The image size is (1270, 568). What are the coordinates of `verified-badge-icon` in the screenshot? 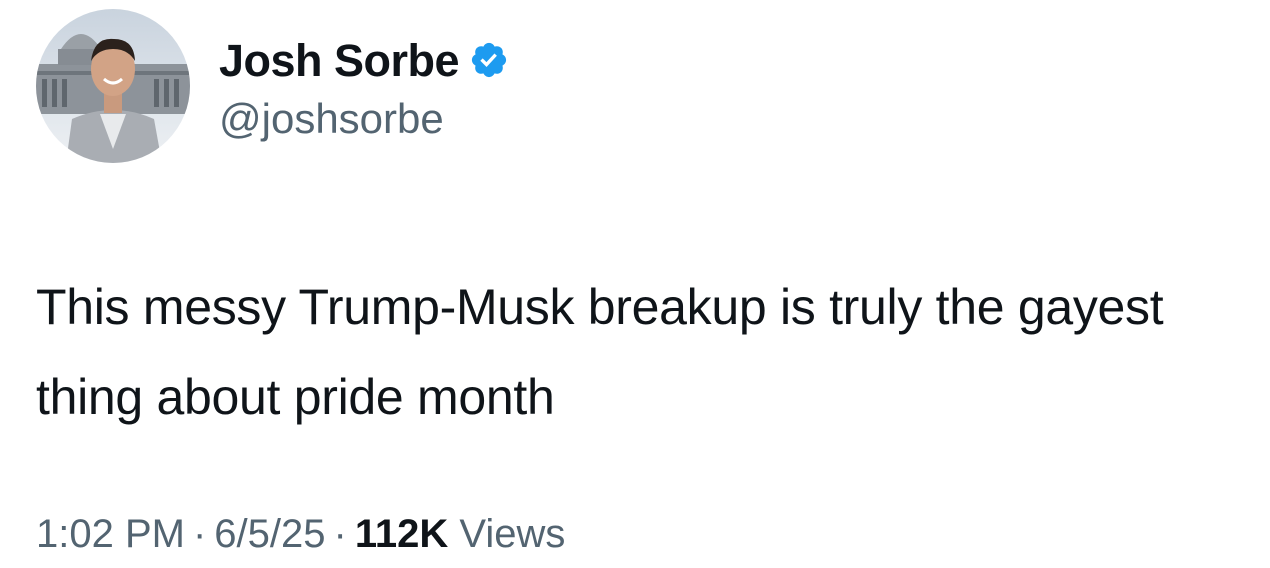 It's located at (489, 60).